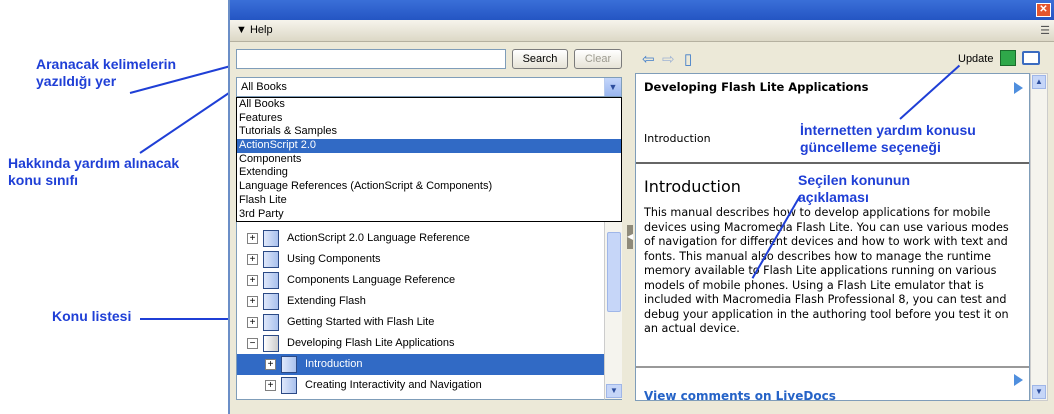  Describe the element at coordinates (740, 394) in the screenshot. I see `livedocs-link: View comments on LiveDocs` at that location.